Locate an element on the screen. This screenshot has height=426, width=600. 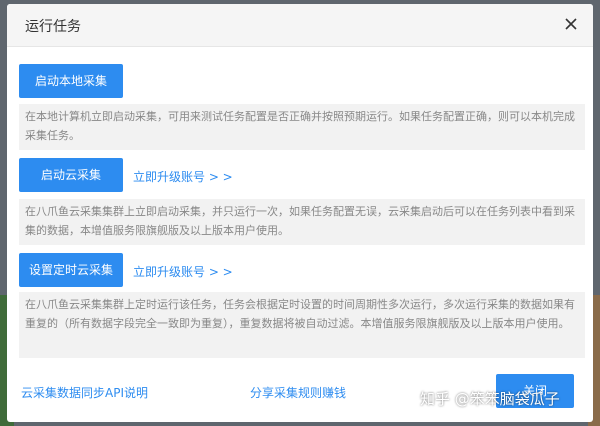
share-rules-link: 分享采集规则赚钱 is located at coordinates (298, 392).